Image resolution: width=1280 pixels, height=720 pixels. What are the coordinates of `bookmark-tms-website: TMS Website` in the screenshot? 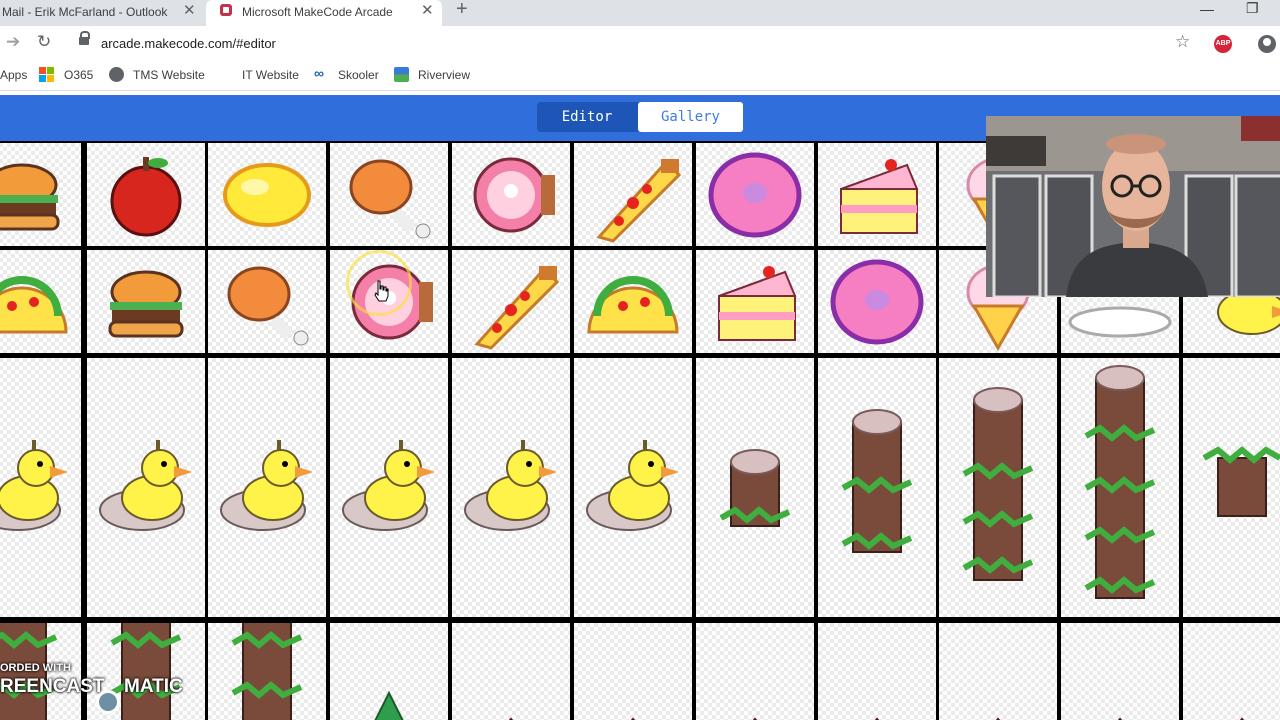 It's located at (169, 75).